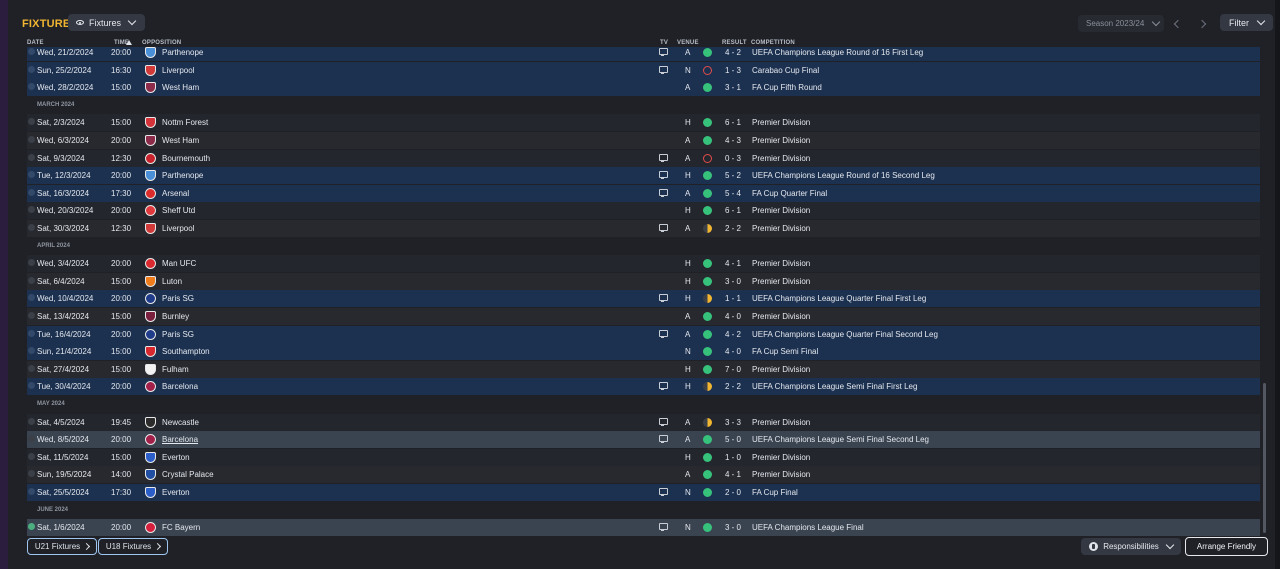 The image size is (1280, 569). Describe the element at coordinates (175, 369) in the screenshot. I see `opponent-name: Fulham` at that location.